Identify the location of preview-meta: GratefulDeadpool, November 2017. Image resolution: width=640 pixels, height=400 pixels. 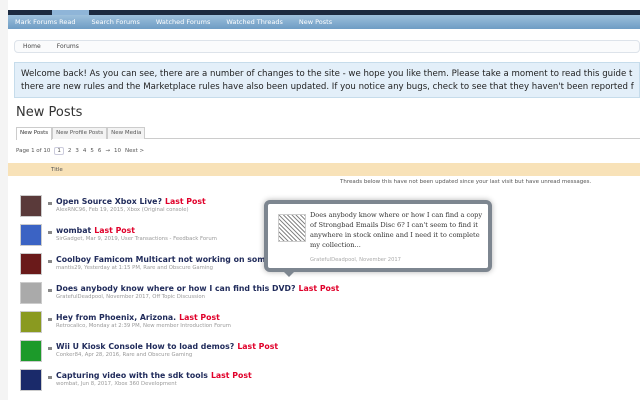
(355, 260).